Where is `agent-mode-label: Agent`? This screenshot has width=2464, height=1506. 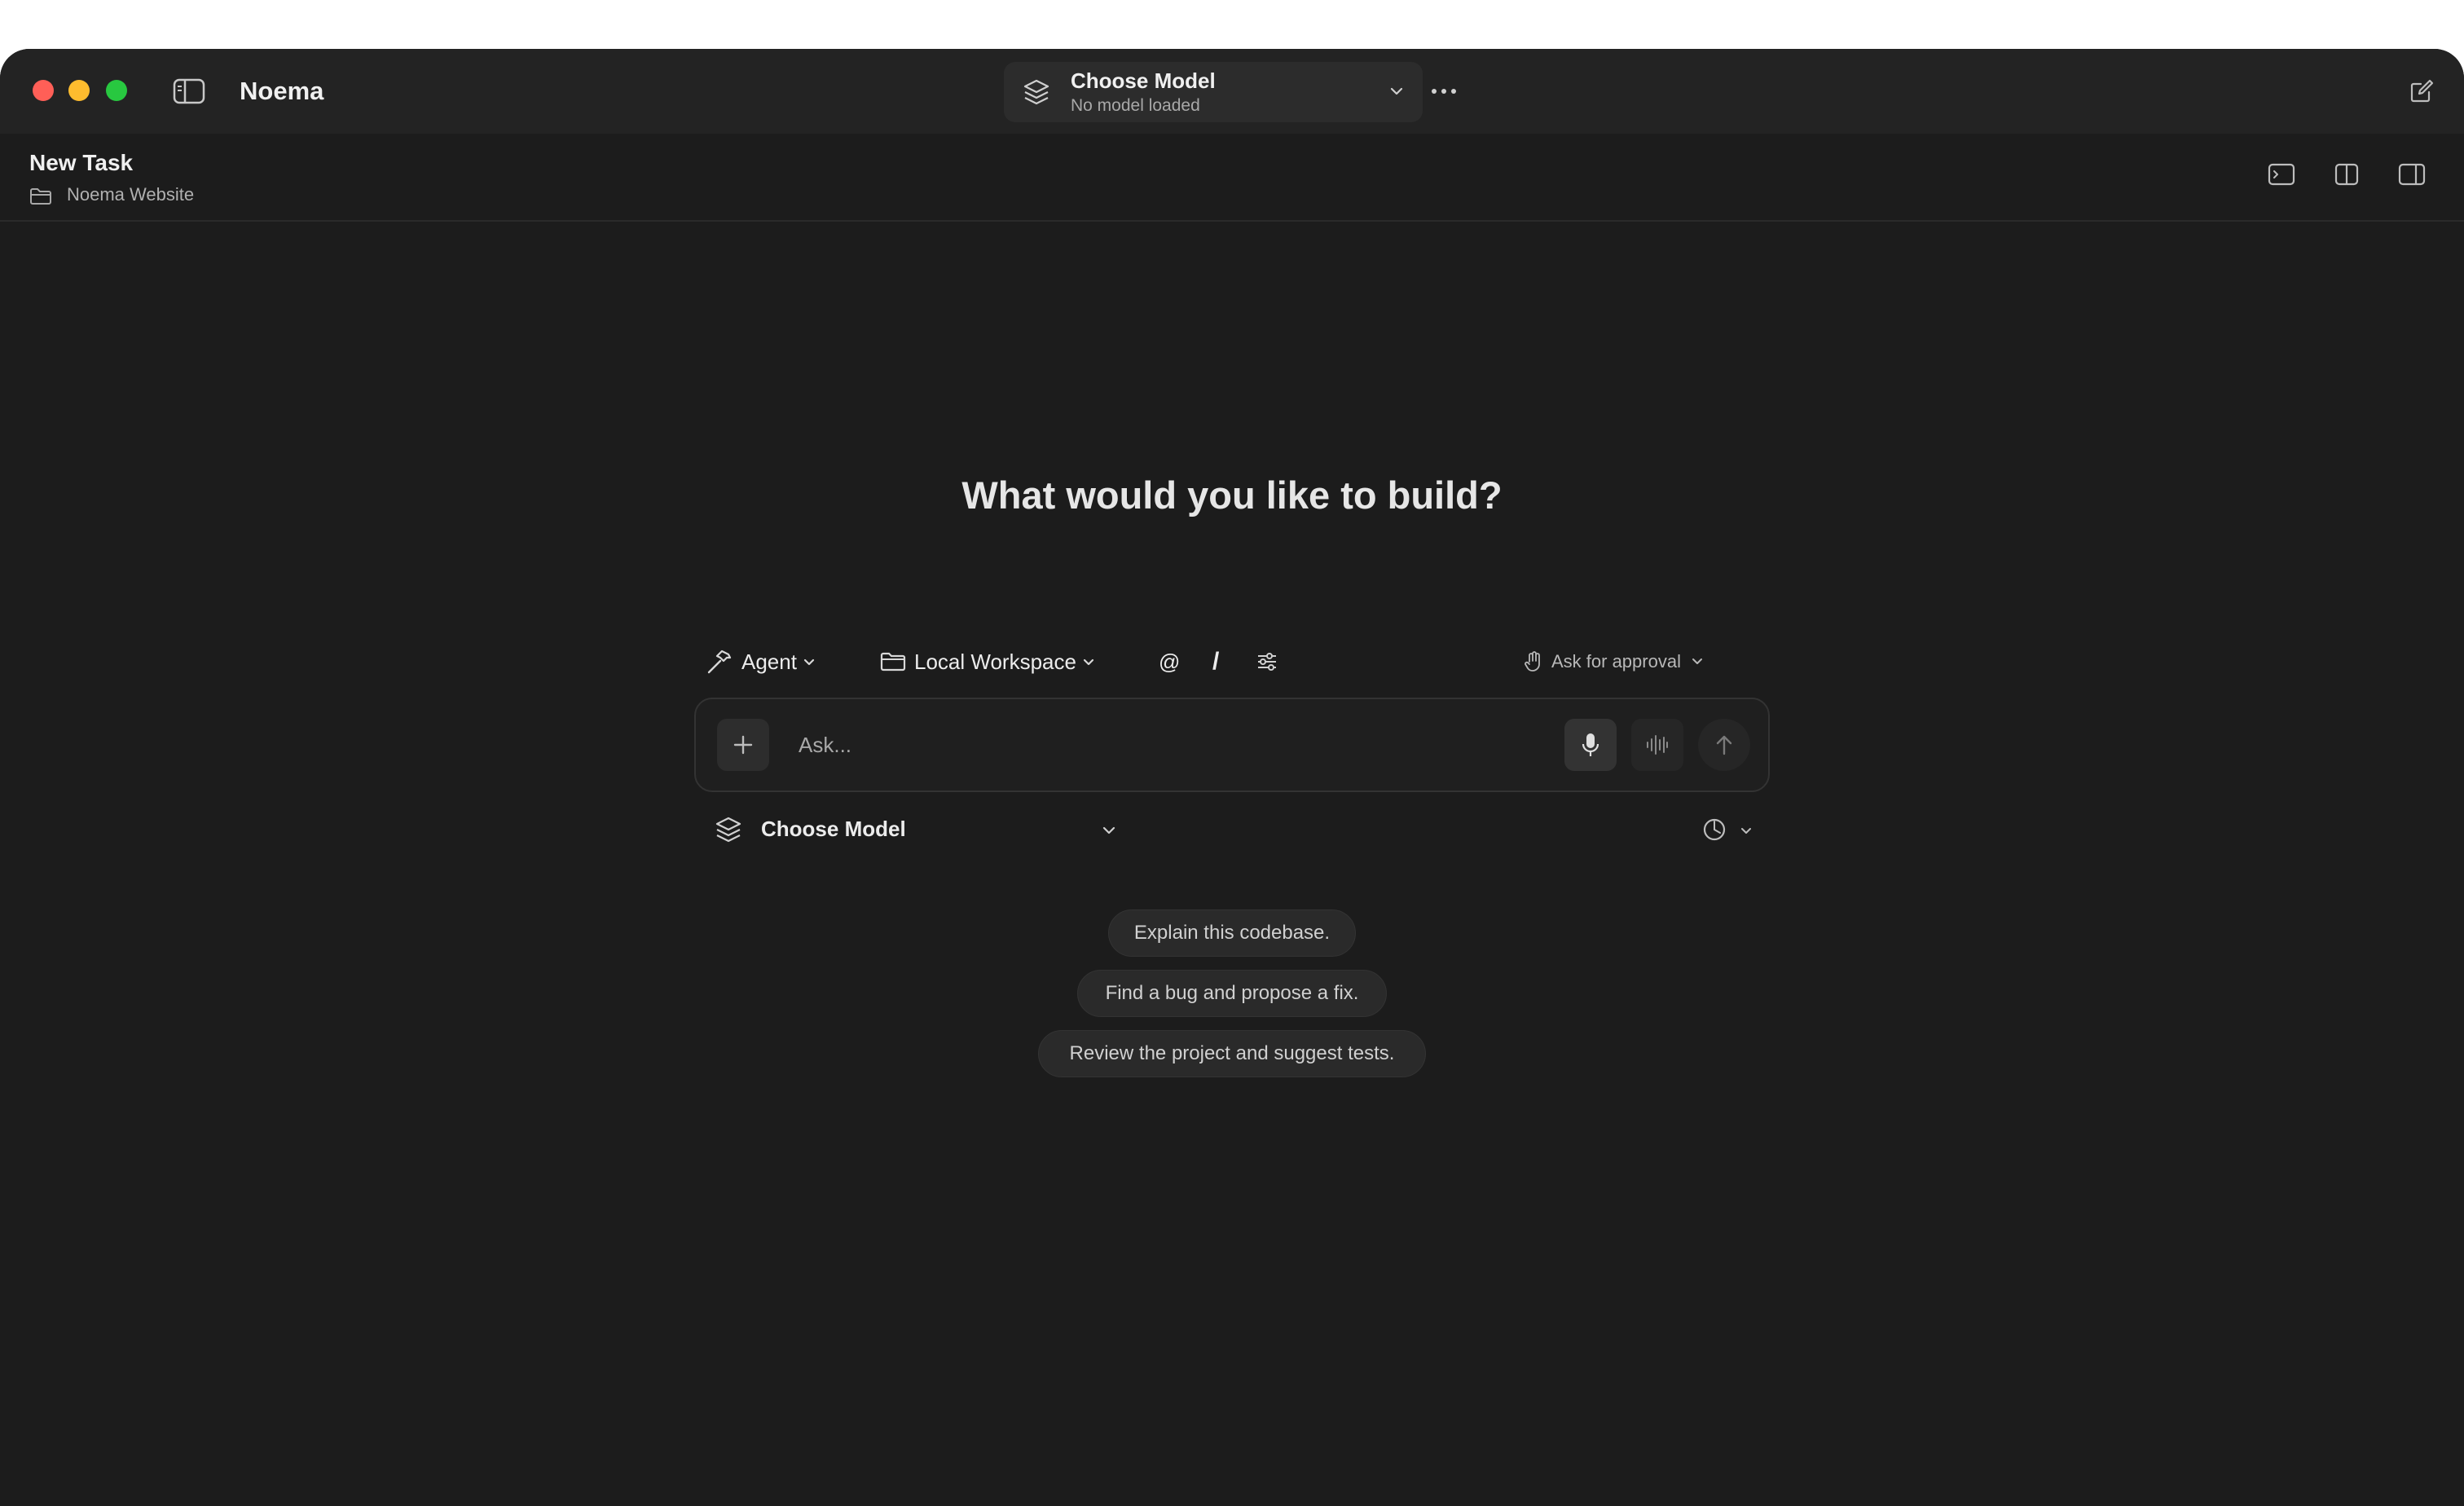 agent-mode-label: Agent is located at coordinates (769, 661).